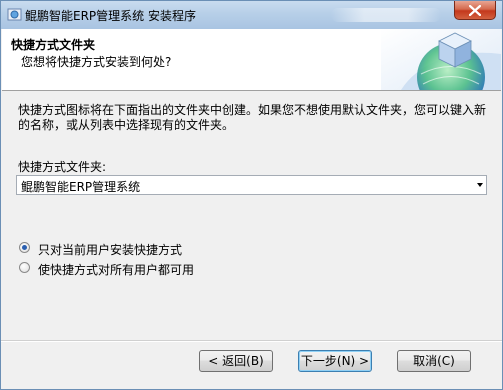 This screenshot has width=503, height=390. Describe the element at coordinates (96, 62) in the screenshot. I see `page-subtitle: 您想将快捷方式安装到何处?` at that location.